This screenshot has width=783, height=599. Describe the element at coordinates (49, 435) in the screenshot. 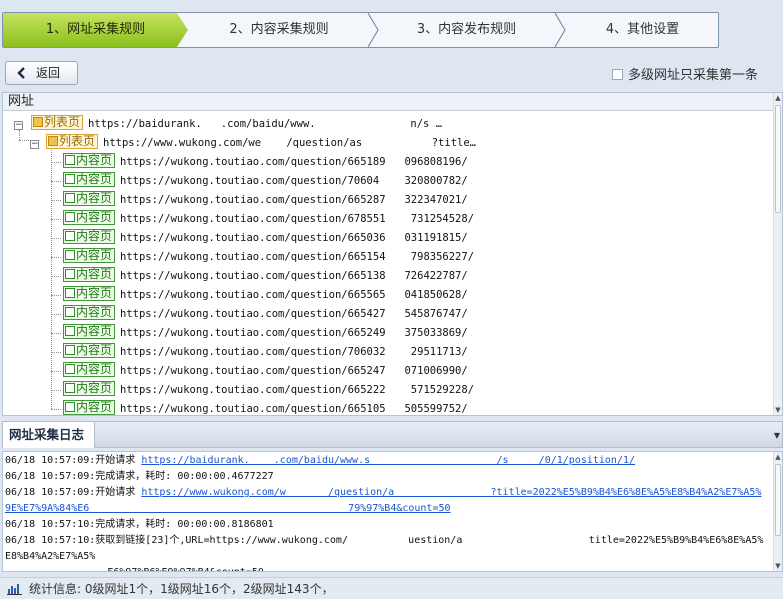

I see `tab-url-collection-log: 网址采集日志` at that location.